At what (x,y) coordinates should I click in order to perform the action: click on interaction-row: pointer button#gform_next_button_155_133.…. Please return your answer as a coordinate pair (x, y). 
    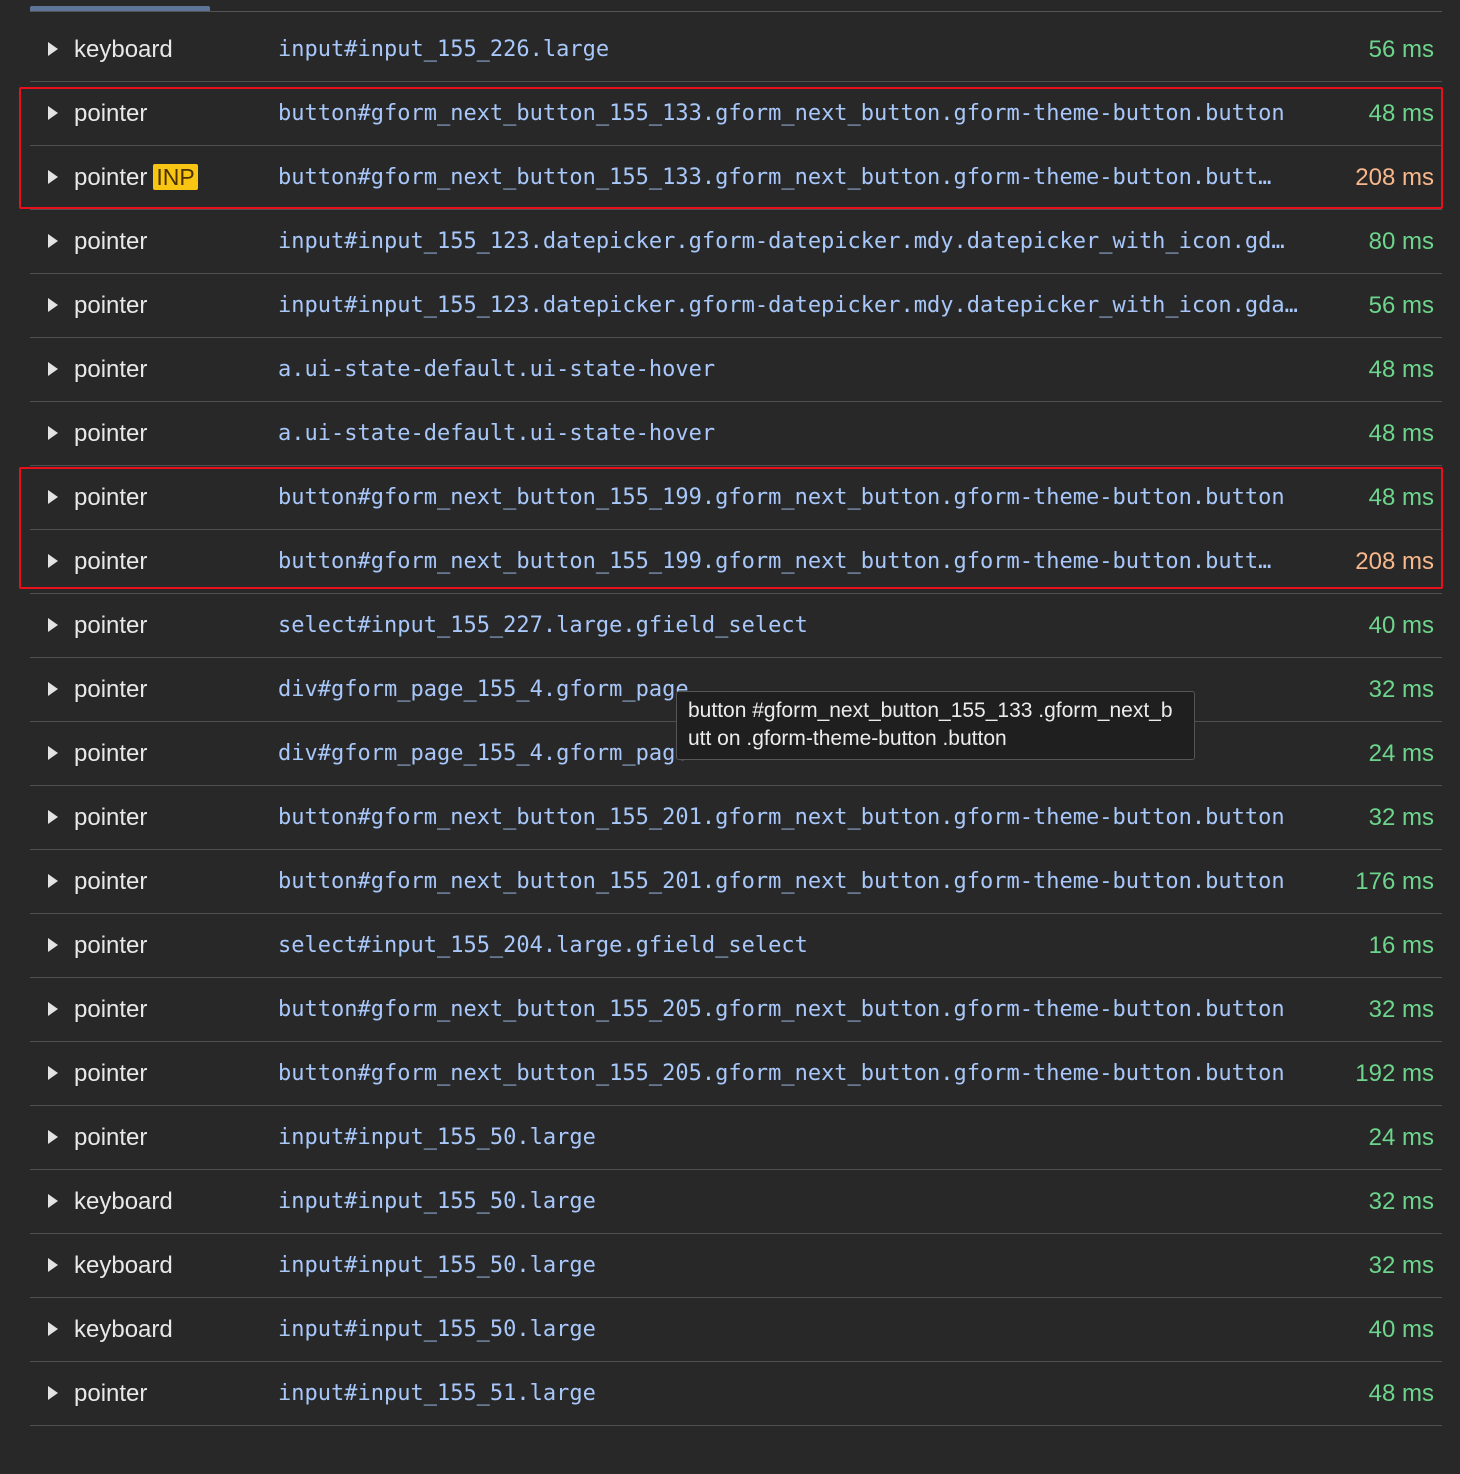
    Looking at the image, I should click on (736, 114).